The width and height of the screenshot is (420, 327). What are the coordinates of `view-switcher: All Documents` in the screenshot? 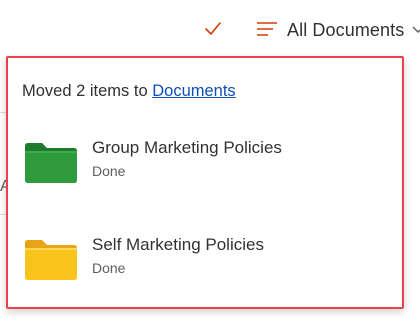 It's located at (338, 30).